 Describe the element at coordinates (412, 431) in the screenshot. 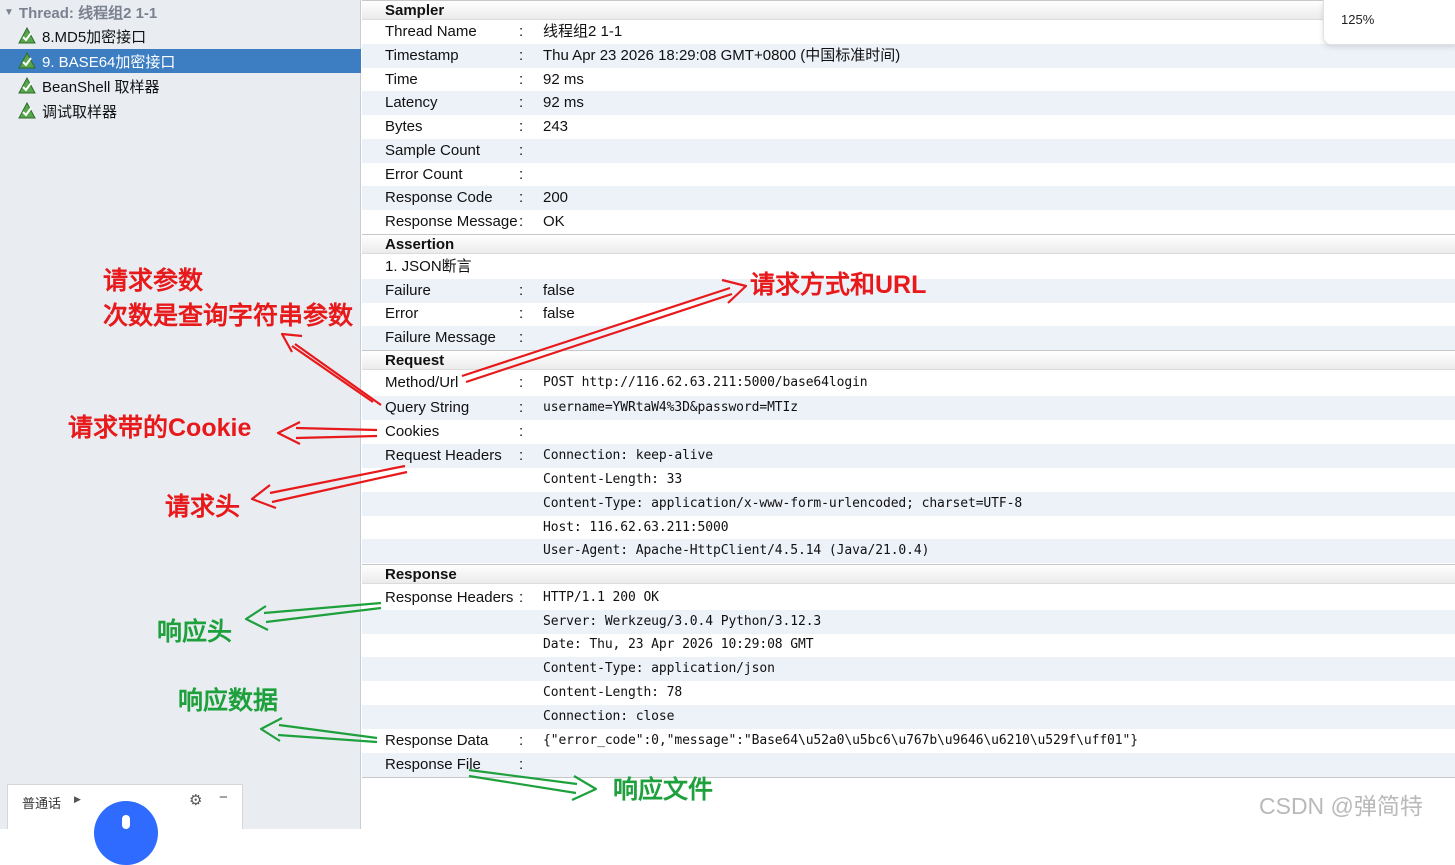

I see `row-key: Cookies` at that location.